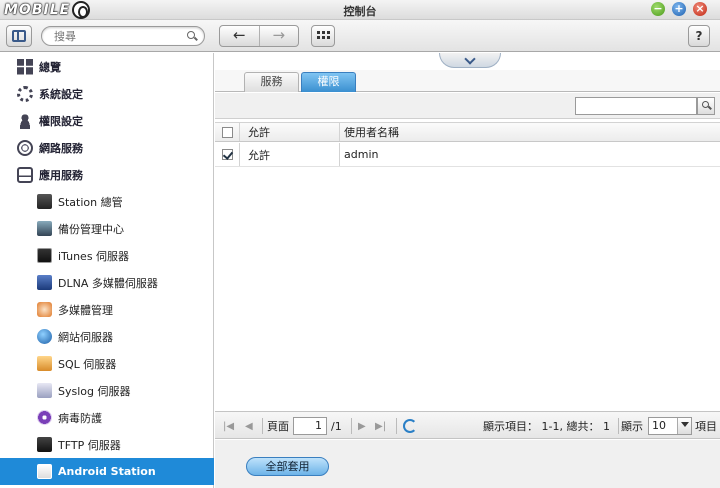  I want to click on home-button, so click(19, 36).